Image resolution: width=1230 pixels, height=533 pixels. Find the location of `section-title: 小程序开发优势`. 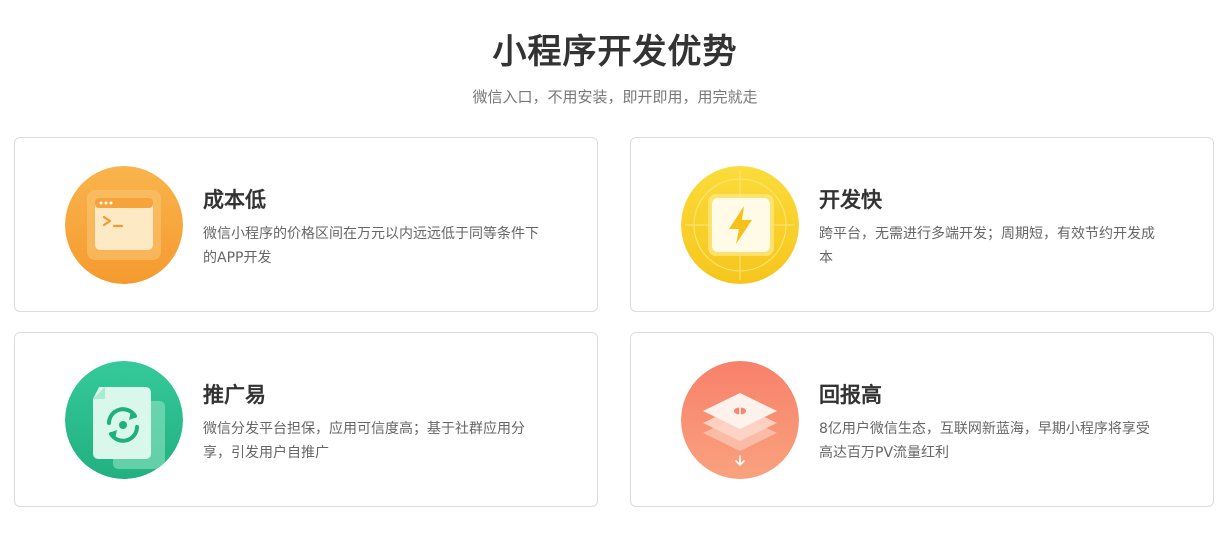

section-title: 小程序开发优势 is located at coordinates (615, 52).